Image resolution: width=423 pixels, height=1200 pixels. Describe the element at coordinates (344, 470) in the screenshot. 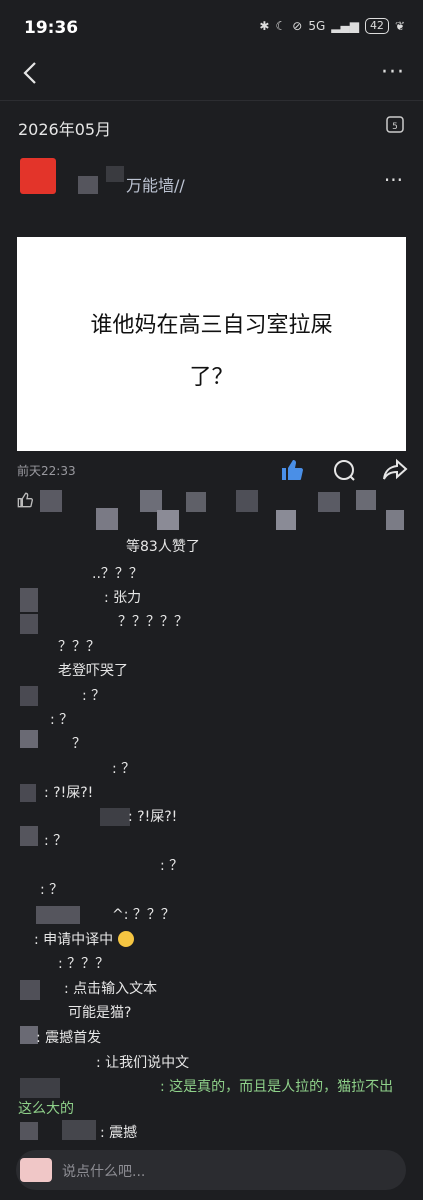

I see `comment-icon` at that location.